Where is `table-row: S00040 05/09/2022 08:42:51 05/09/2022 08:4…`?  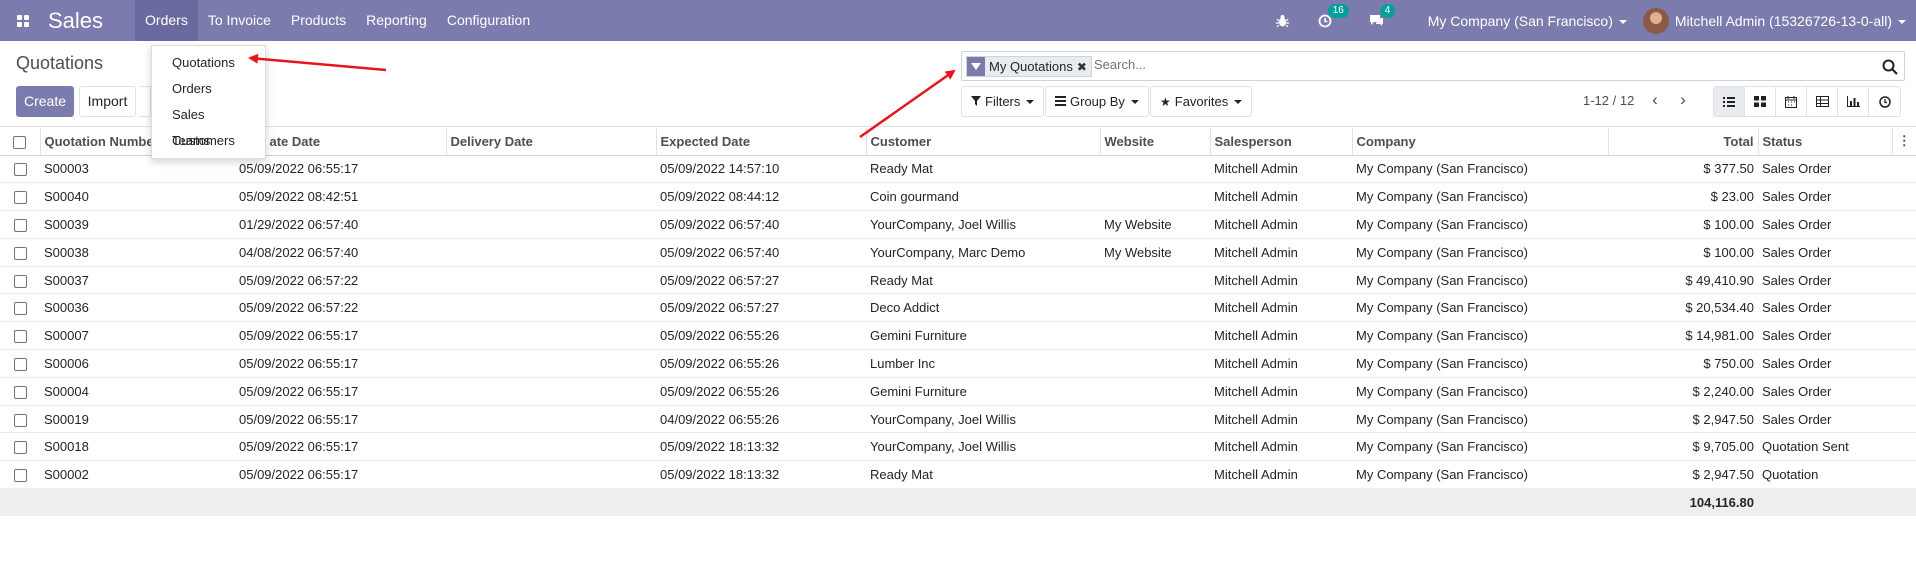 table-row: S00040 05/09/2022 08:42:51 05/09/2022 08:4… is located at coordinates (958, 197).